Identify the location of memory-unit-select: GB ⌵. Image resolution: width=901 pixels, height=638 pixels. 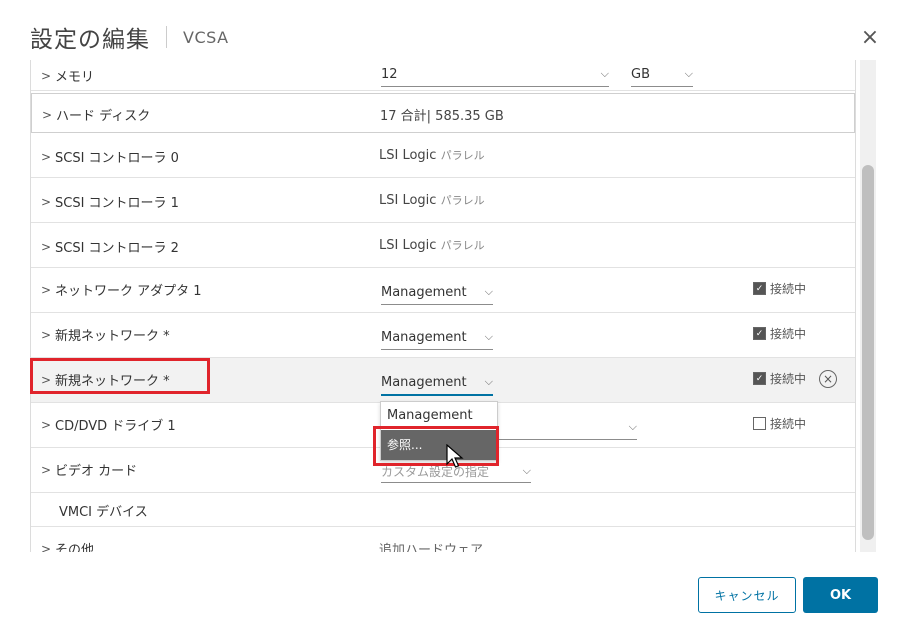
(662, 74).